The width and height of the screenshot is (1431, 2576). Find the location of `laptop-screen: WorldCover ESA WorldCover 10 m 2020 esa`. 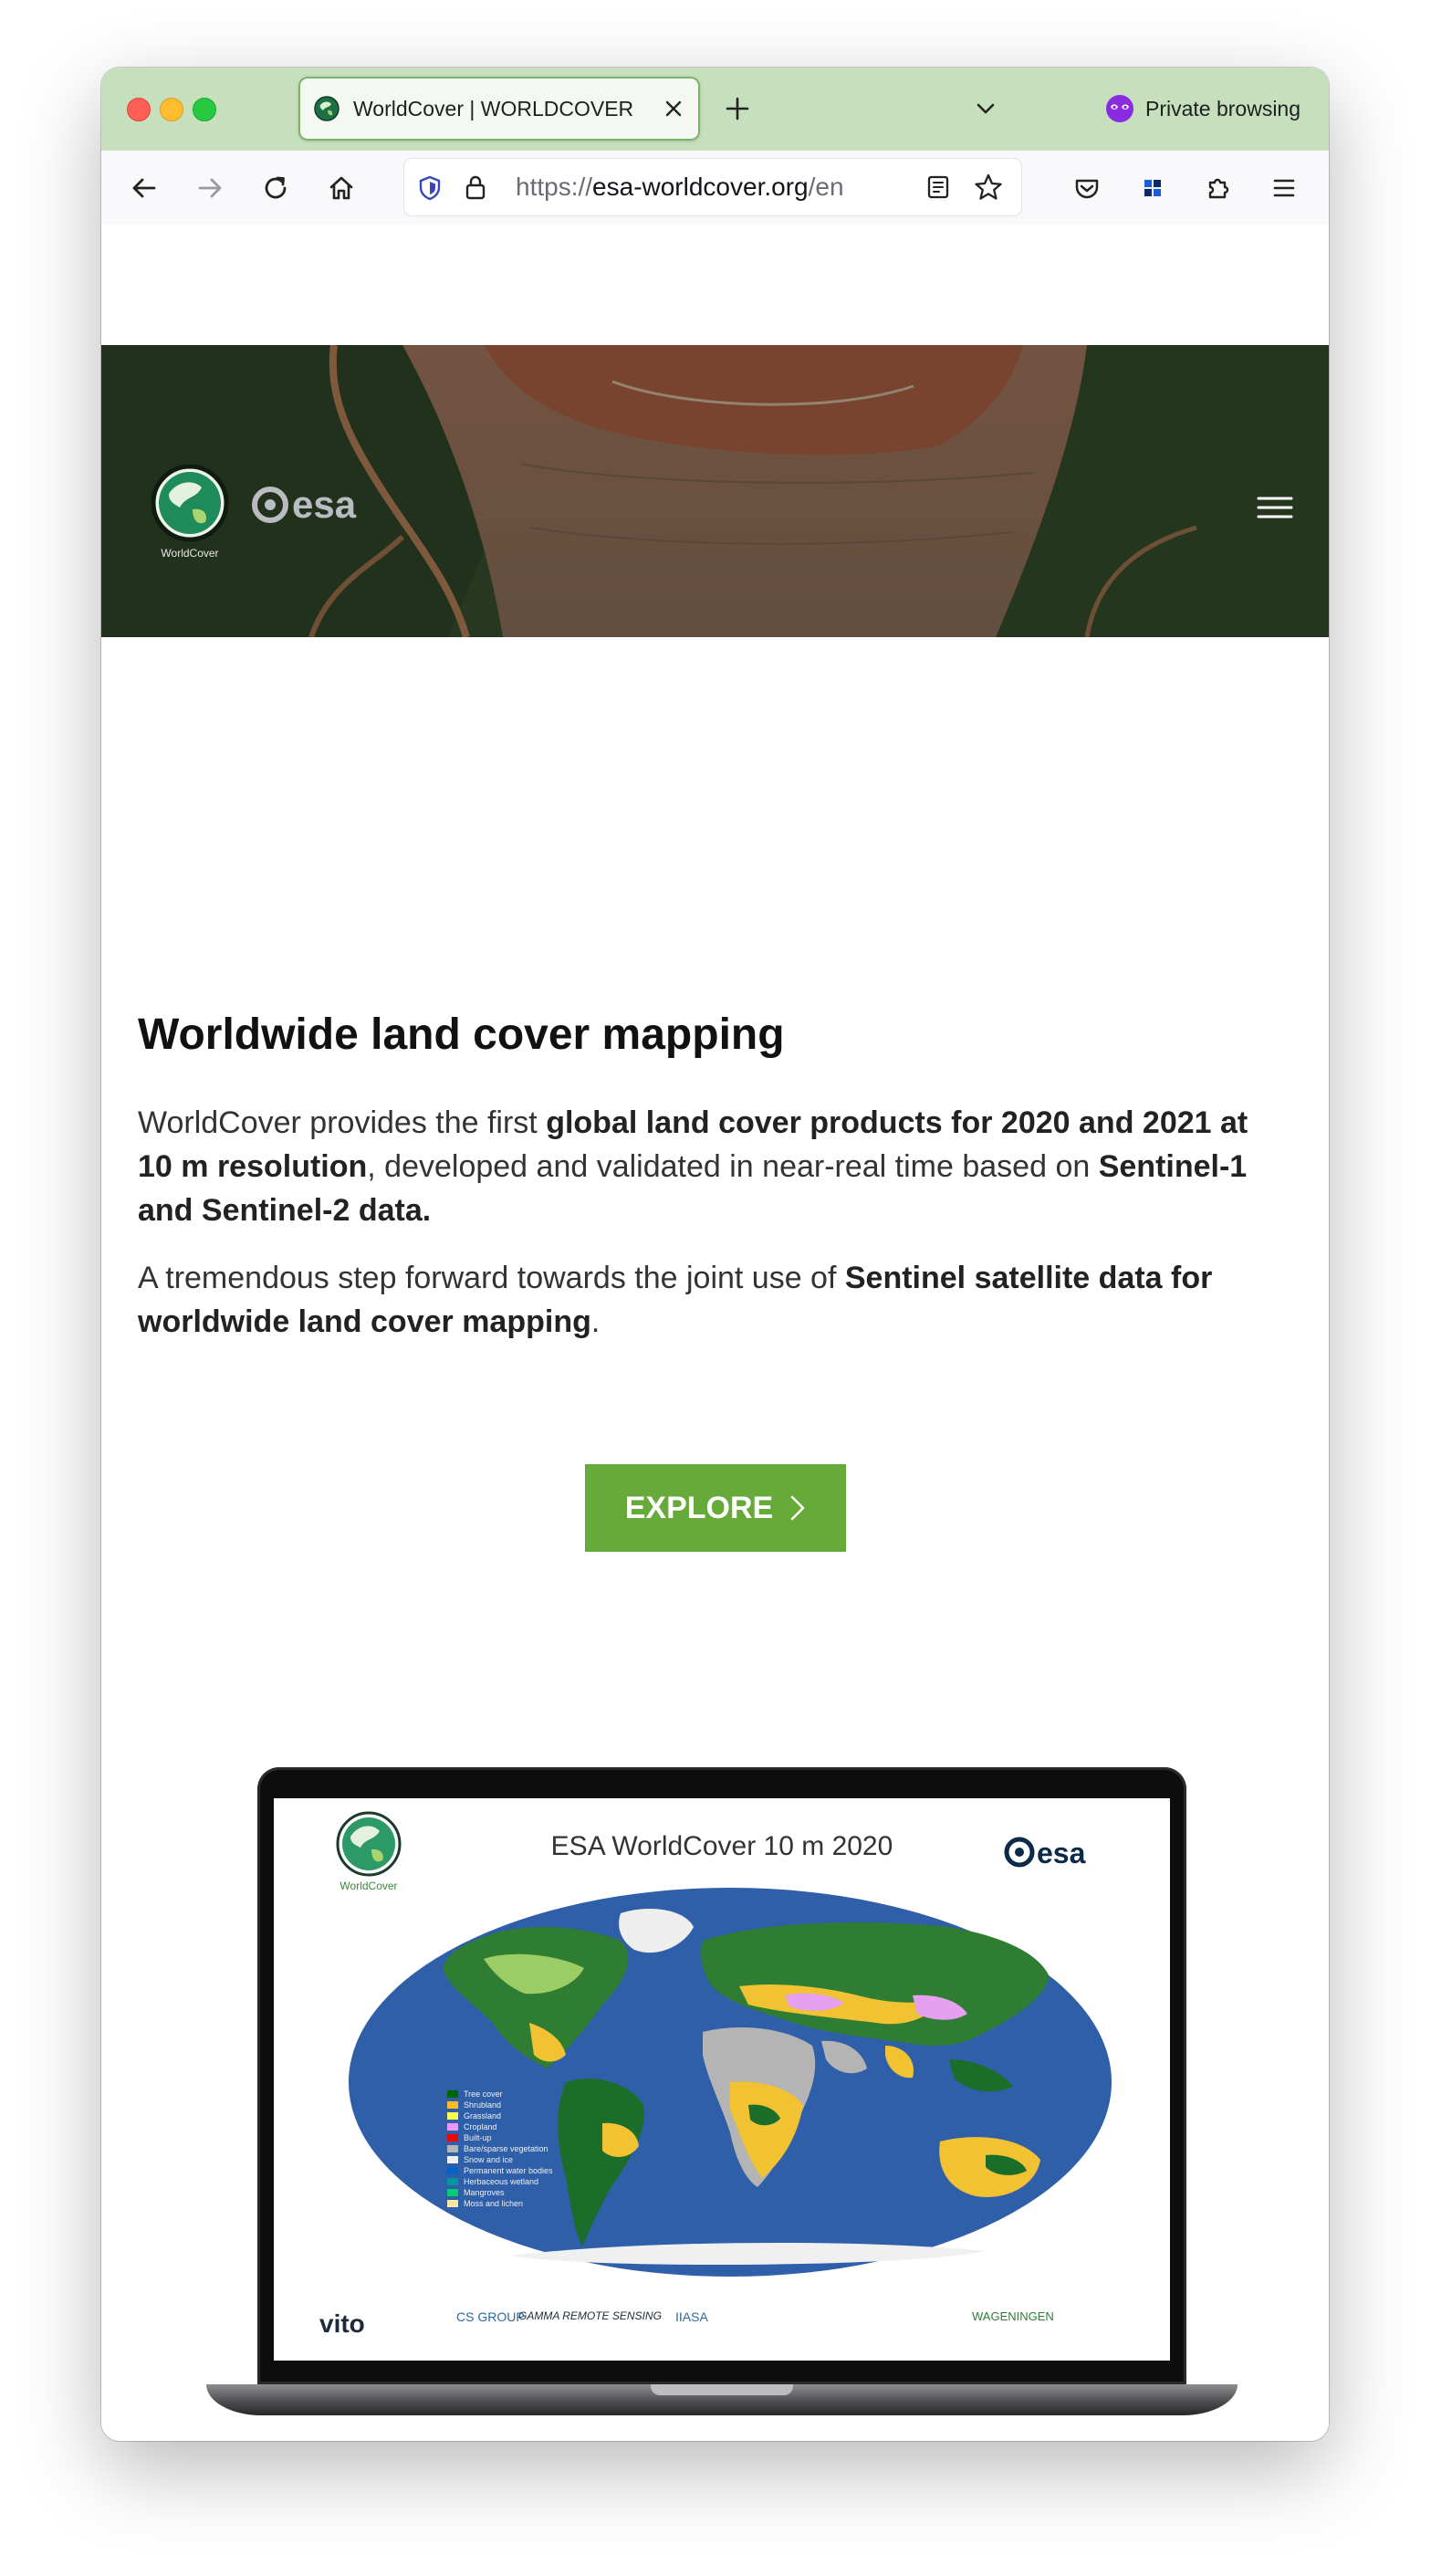

laptop-screen: WorldCover ESA WorldCover 10 m 2020 esa is located at coordinates (722, 2079).